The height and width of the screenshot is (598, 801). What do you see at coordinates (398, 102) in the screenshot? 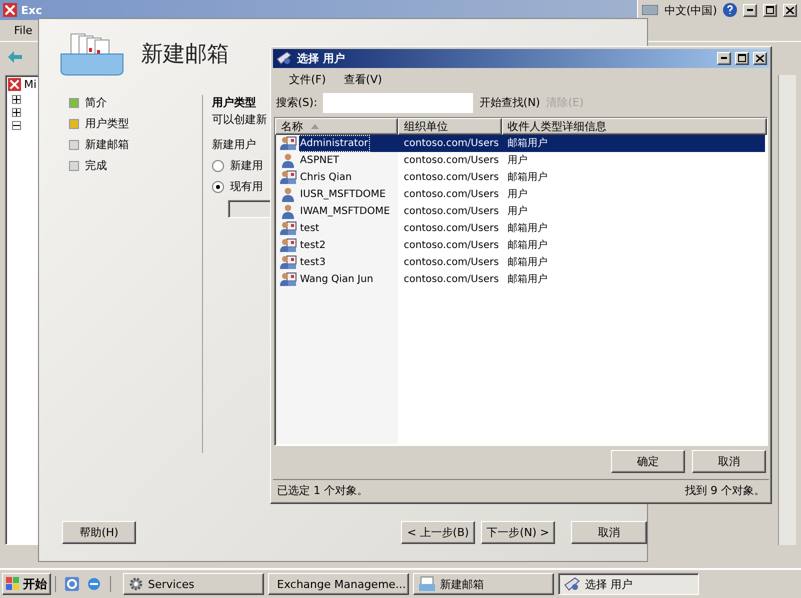
I see `search-field` at bounding box center [398, 102].